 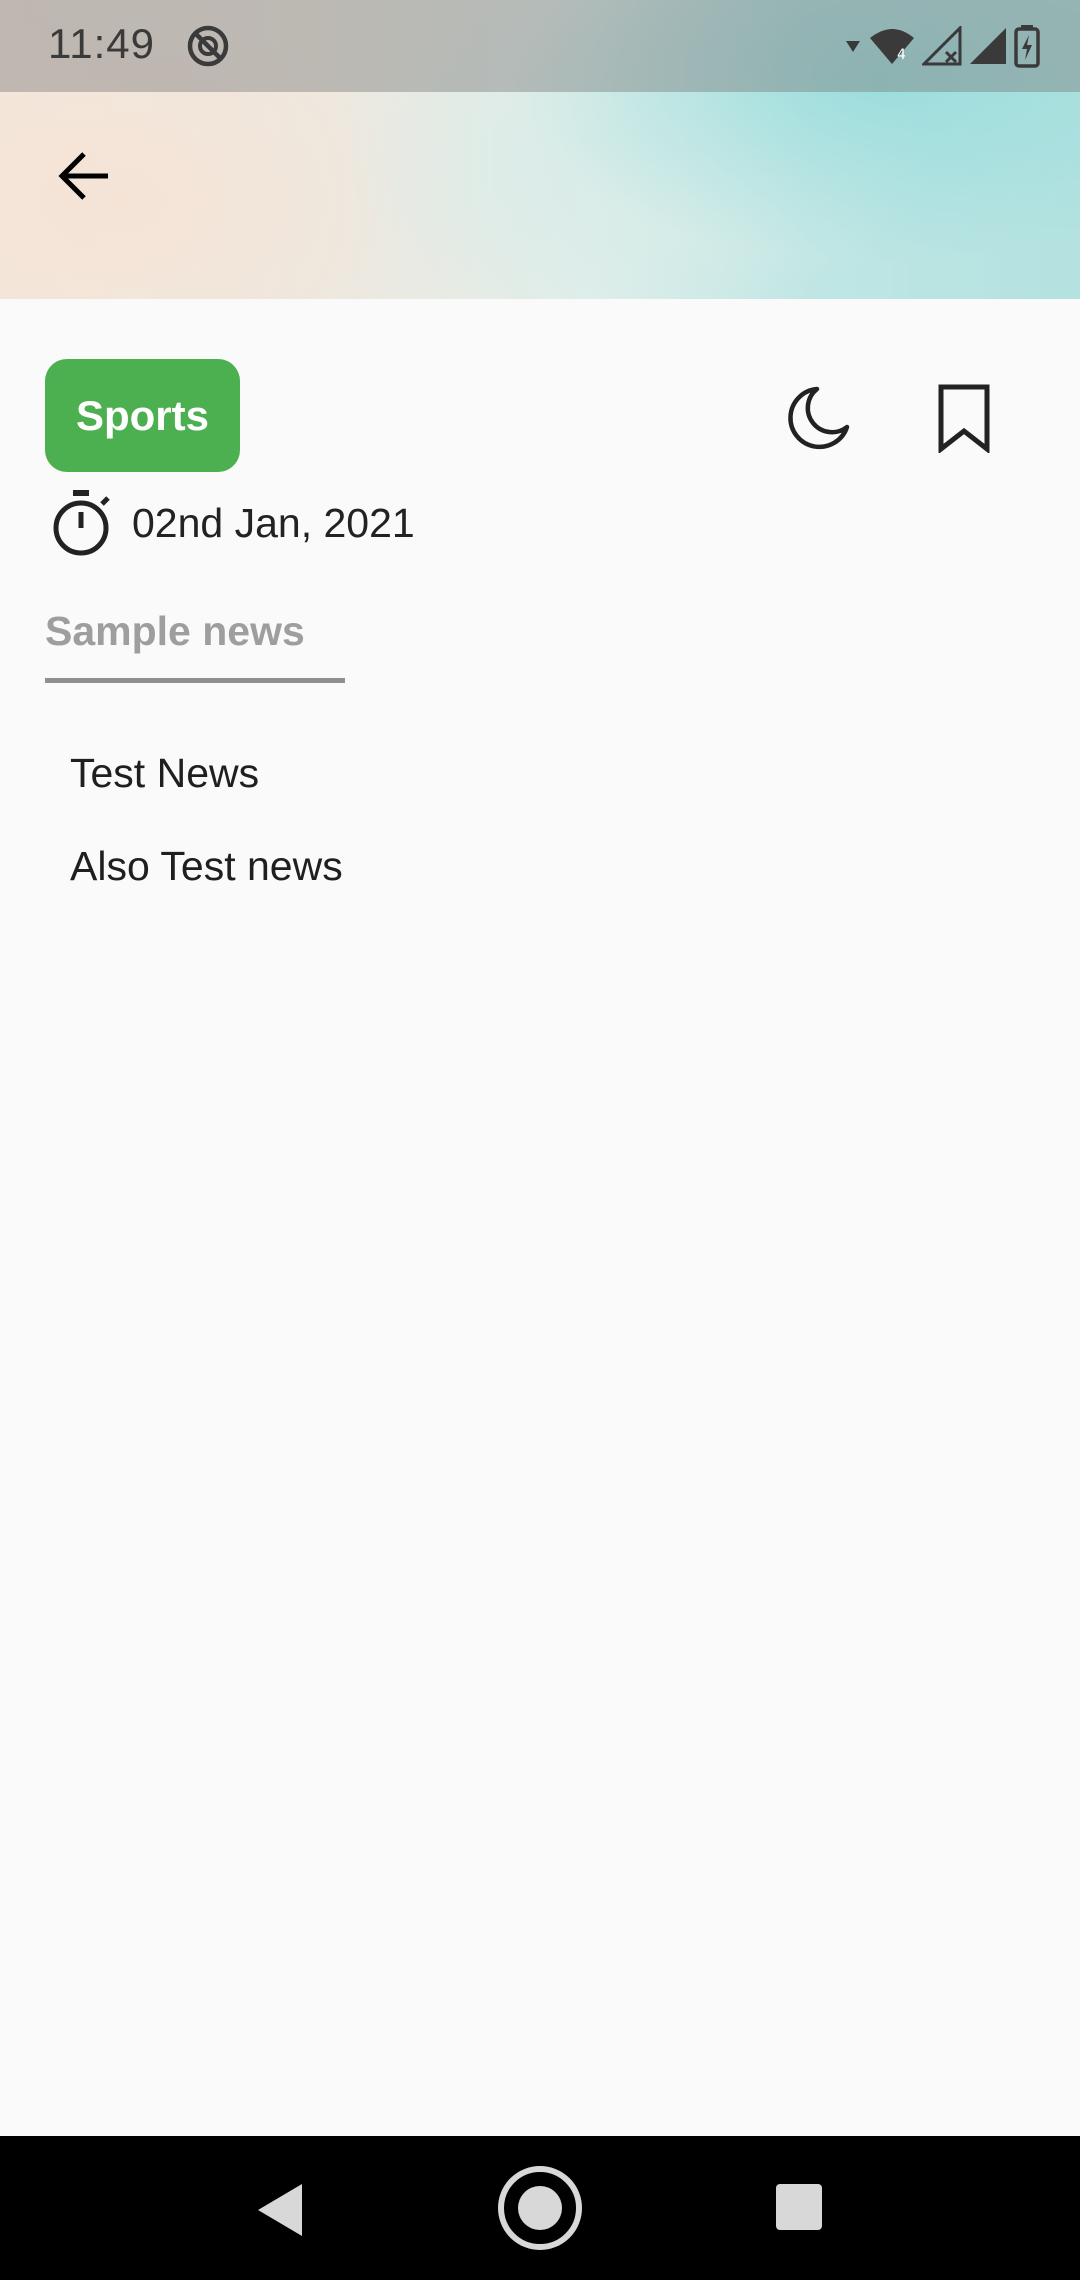 What do you see at coordinates (81, 523) in the screenshot?
I see `timer-icon` at bounding box center [81, 523].